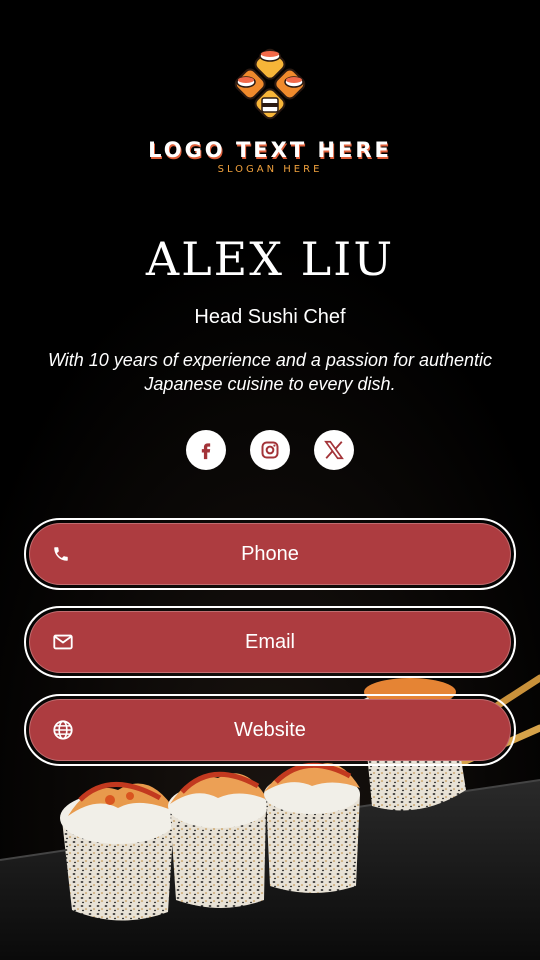 This screenshot has height=960, width=540. Describe the element at coordinates (61, 554) in the screenshot. I see `phone-icon` at that location.